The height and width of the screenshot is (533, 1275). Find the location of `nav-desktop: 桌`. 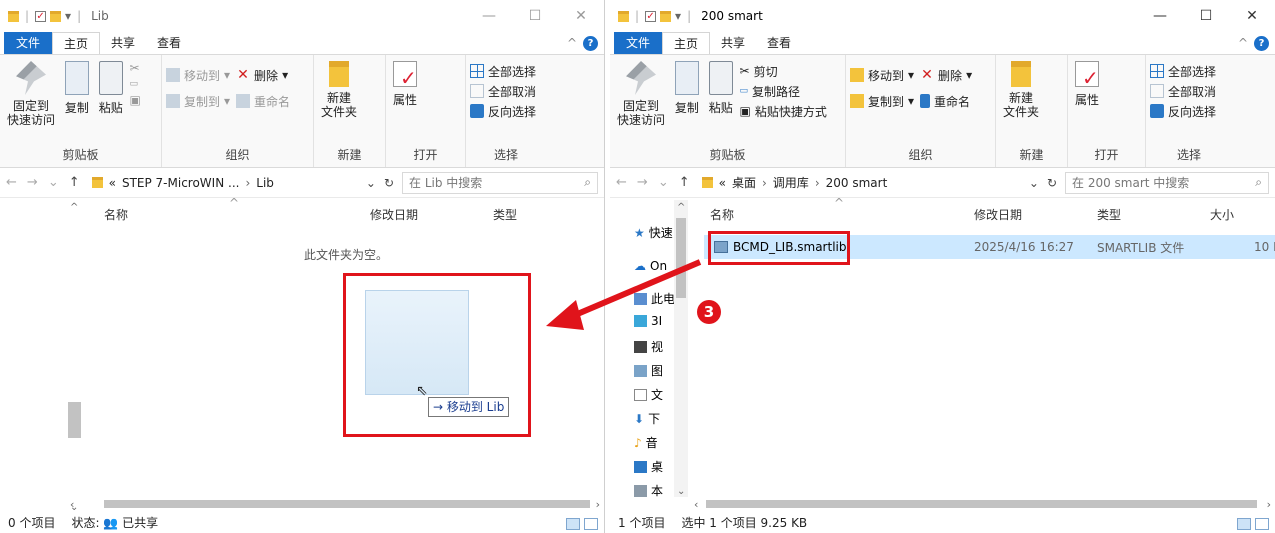

nav-desktop: 桌 is located at coordinates (648, 466).